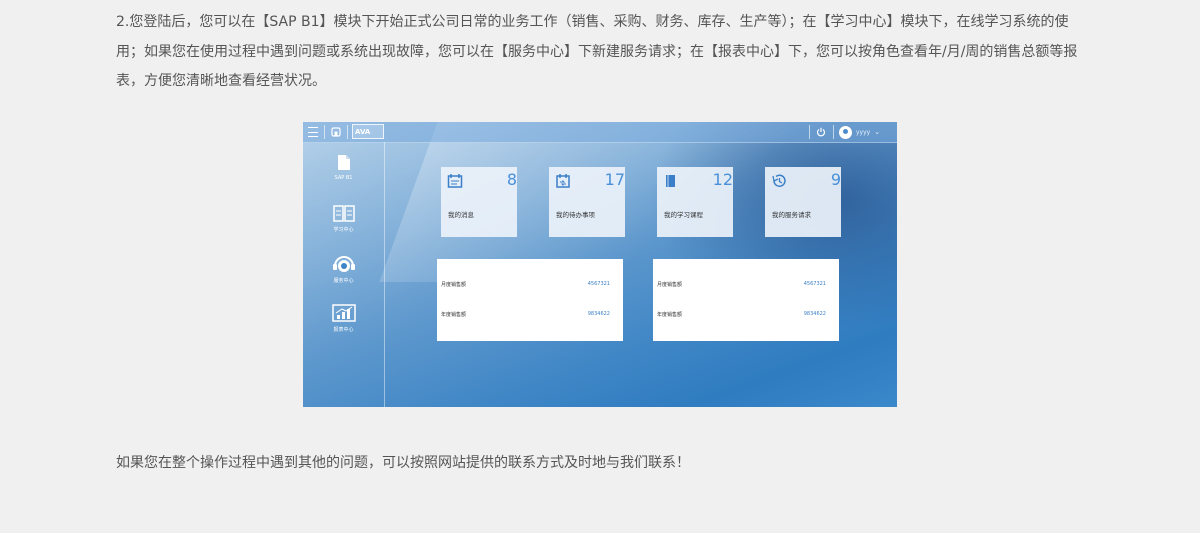  I want to click on avatar, so click(845, 132).